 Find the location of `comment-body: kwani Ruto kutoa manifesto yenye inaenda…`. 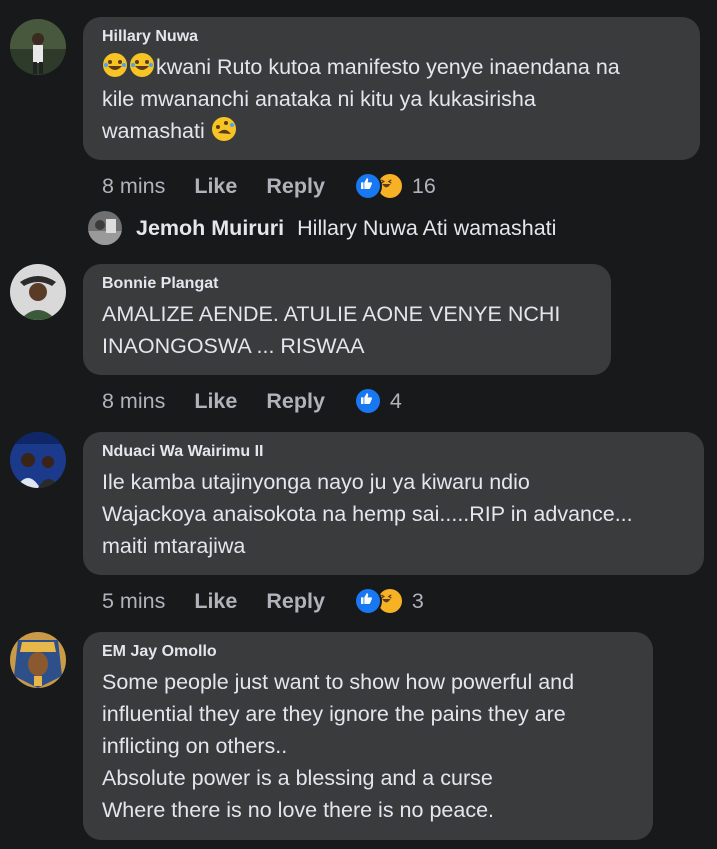

comment-body: kwani Ruto kutoa manifesto yenye inaenda… is located at coordinates (361, 99).